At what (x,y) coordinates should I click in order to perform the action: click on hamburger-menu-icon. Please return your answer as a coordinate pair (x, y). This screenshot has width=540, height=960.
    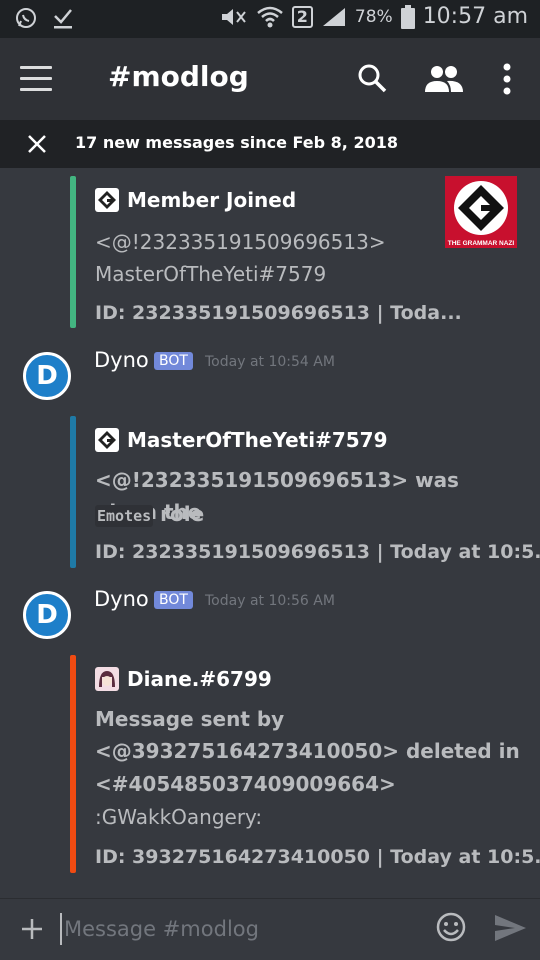
    Looking at the image, I should click on (36, 79).